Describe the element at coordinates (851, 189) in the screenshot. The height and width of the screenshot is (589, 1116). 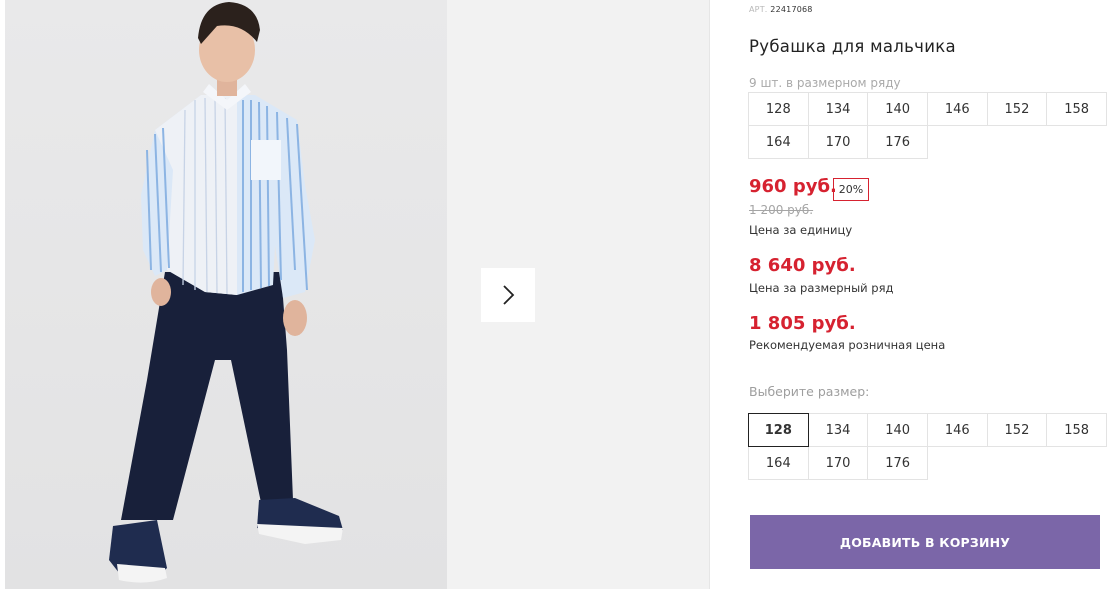
I see `discount-badge: 20%` at that location.